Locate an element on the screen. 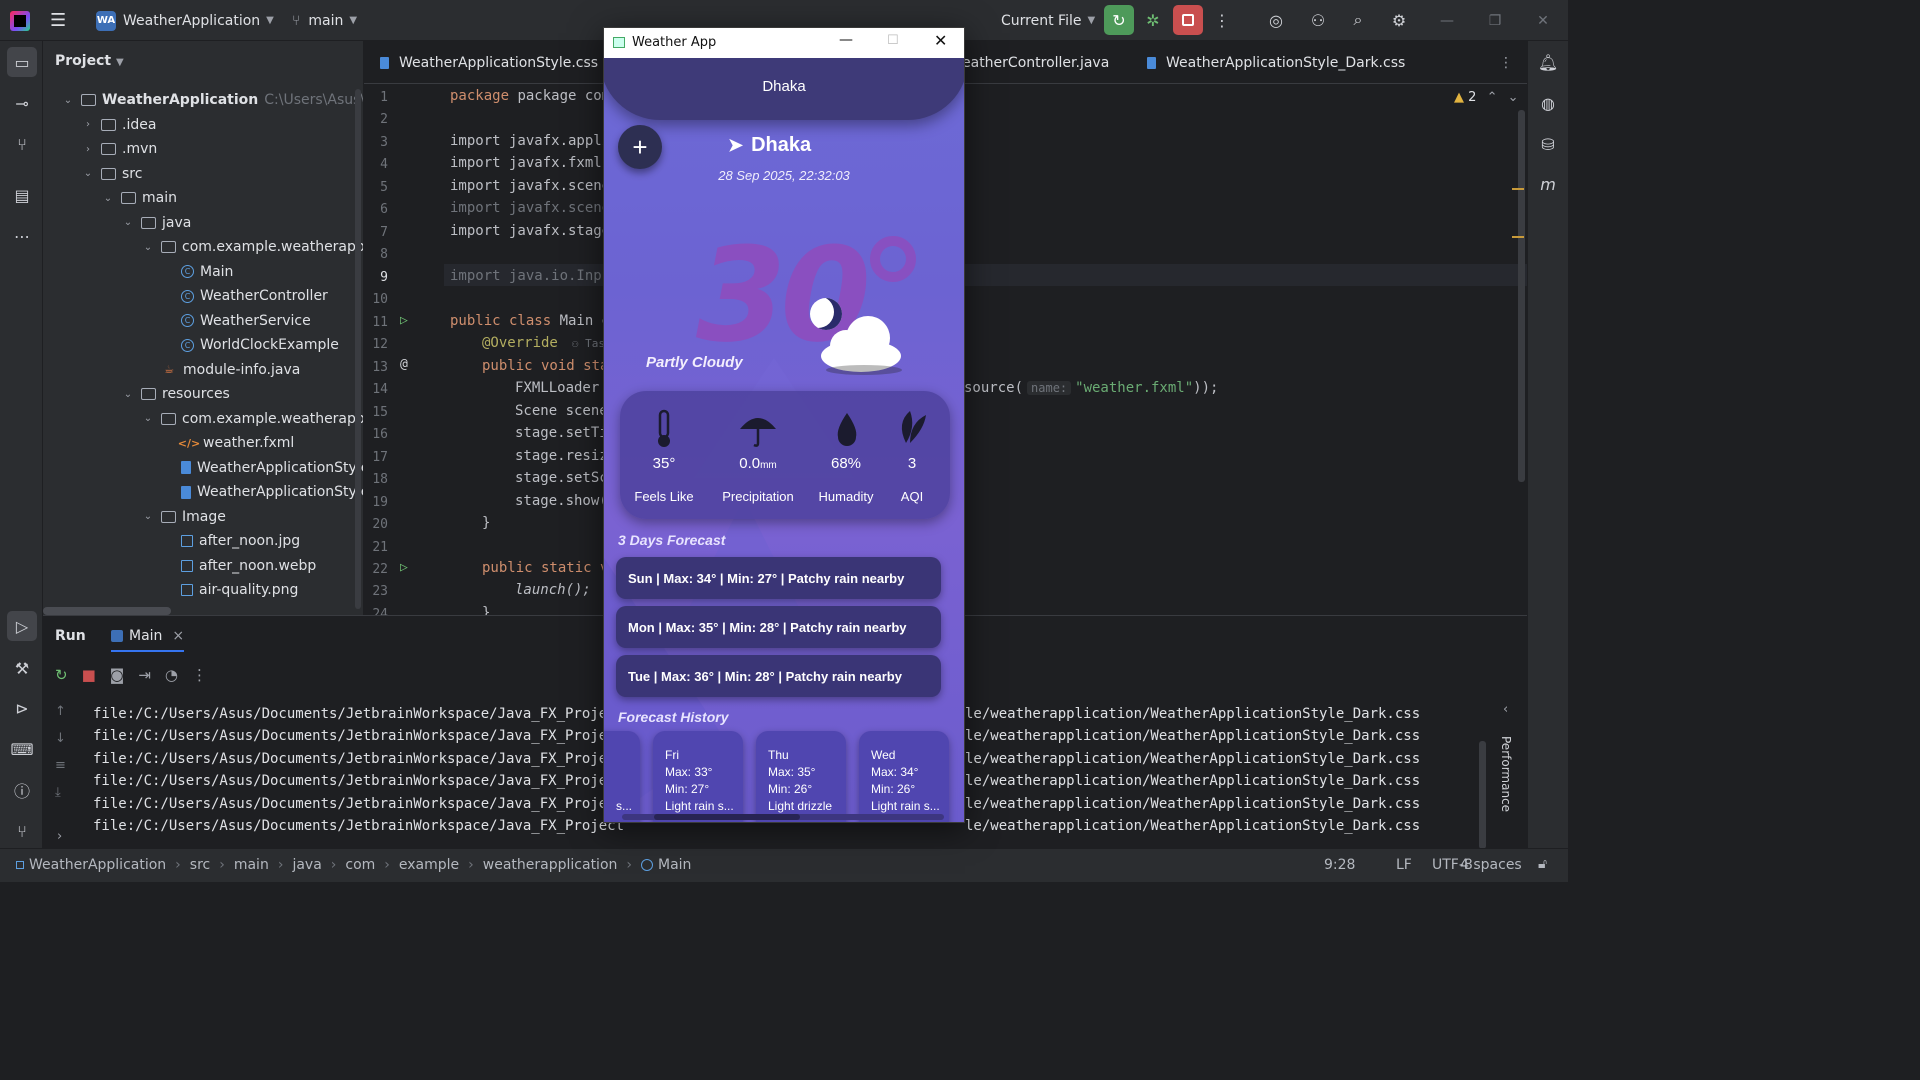 The width and height of the screenshot is (1920, 1080). expand-icon: › is located at coordinates (59, 836).